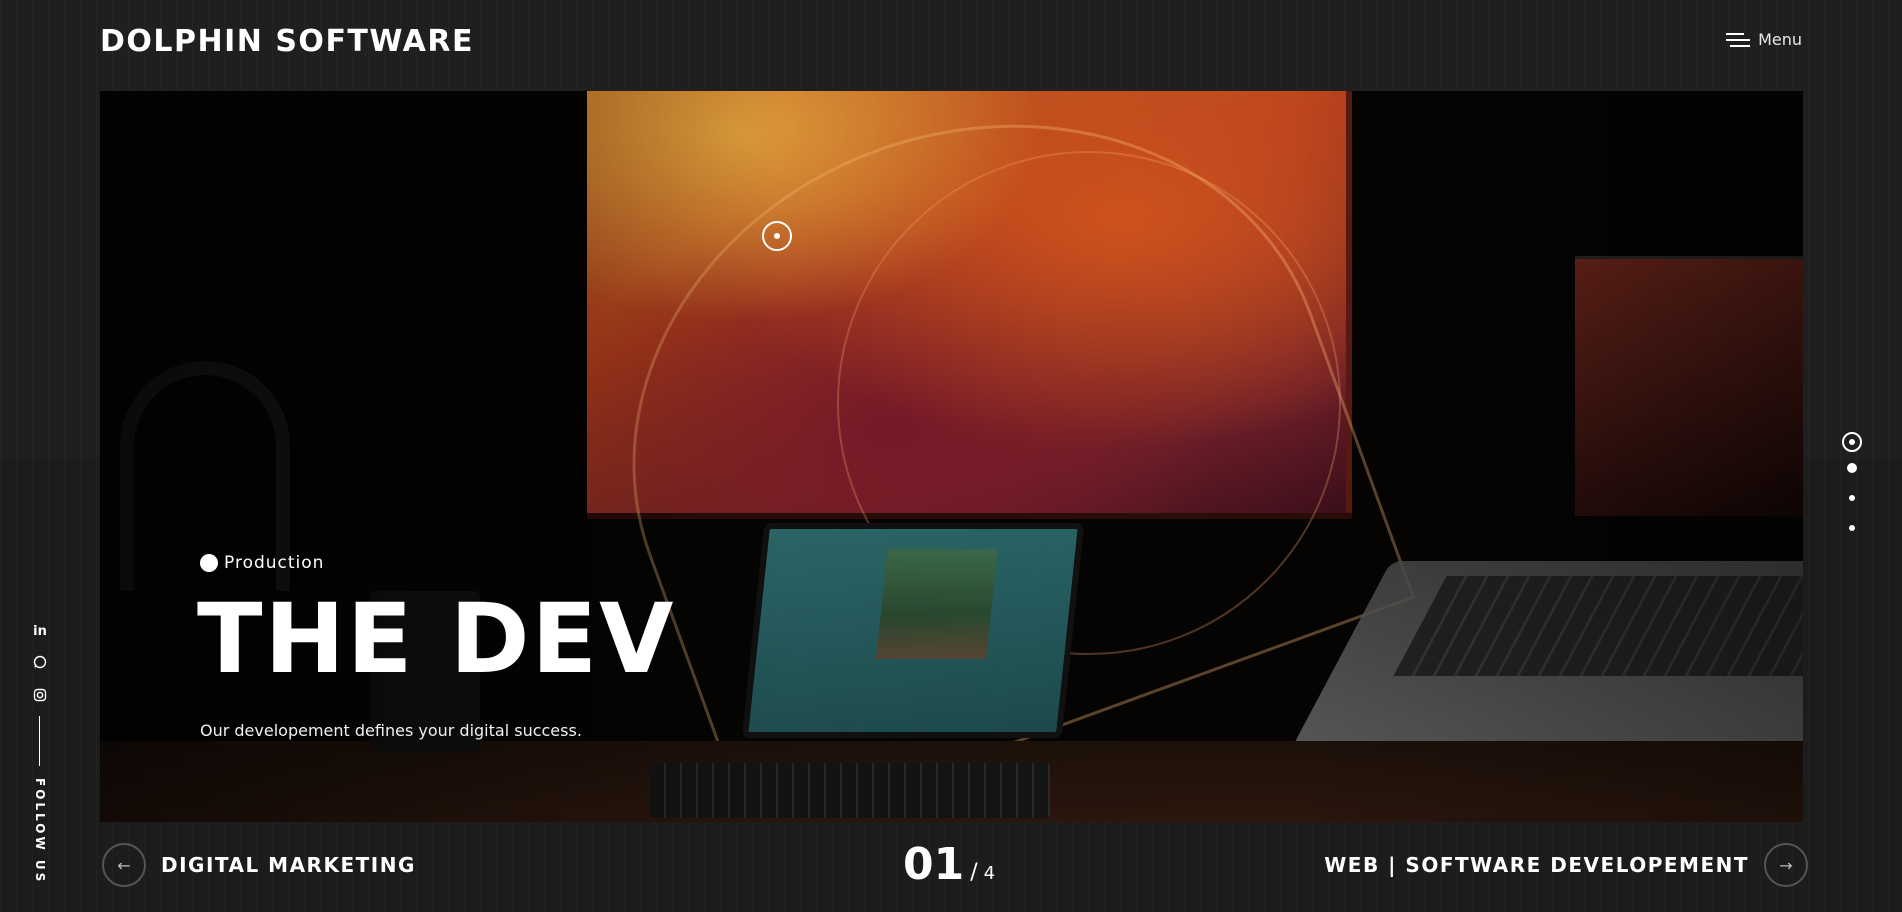 The width and height of the screenshot is (1902, 912). I want to click on follow-divider, so click(39, 741).